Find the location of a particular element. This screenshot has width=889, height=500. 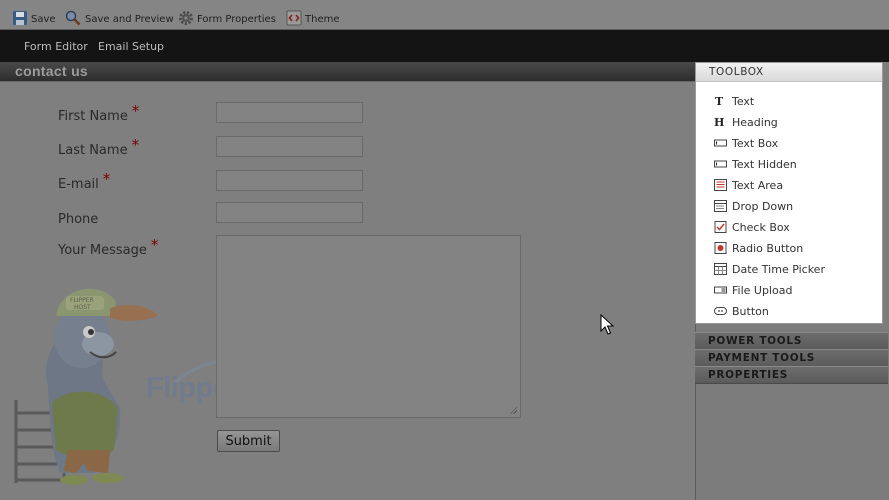

message-label-text: Your Message is located at coordinates (102, 250).